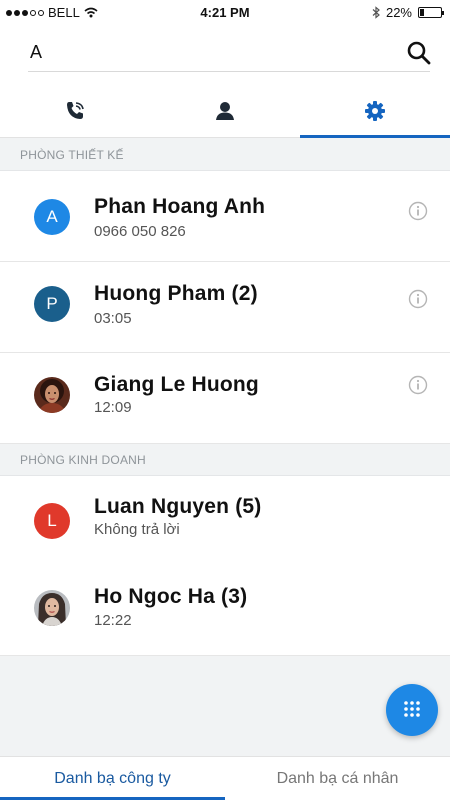 Image resolution: width=450 pixels, height=800 pixels. What do you see at coordinates (112, 778) in the screenshot?
I see `tab-company-directory: Danh bạ công ty` at bounding box center [112, 778].